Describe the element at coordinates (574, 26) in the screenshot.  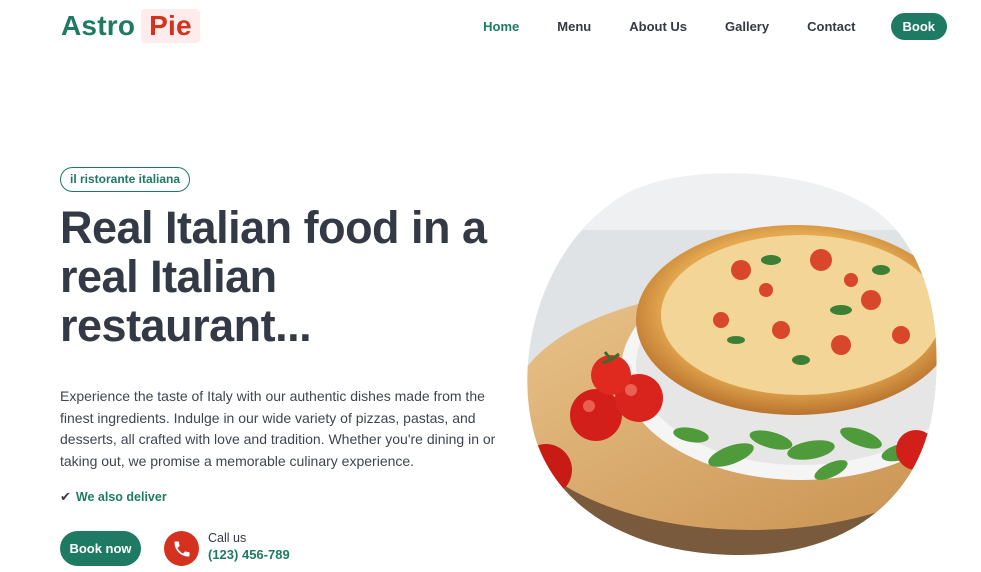
I see `nav-menu: Menu` at that location.